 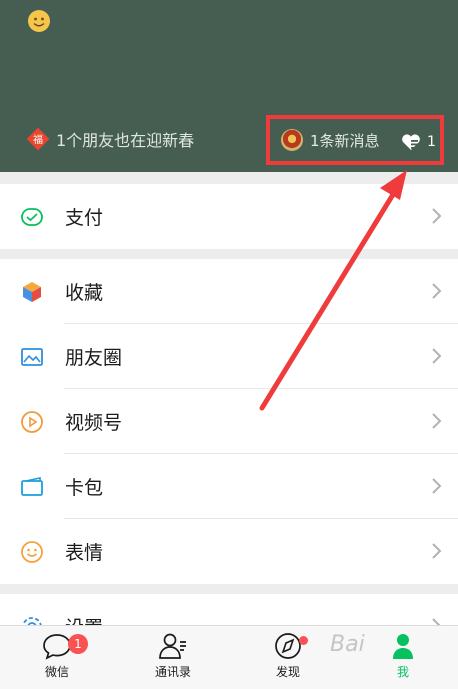 What do you see at coordinates (78, 644) in the screenshot?
I see `unread-badge: 1` at bounding box center [78, 644].